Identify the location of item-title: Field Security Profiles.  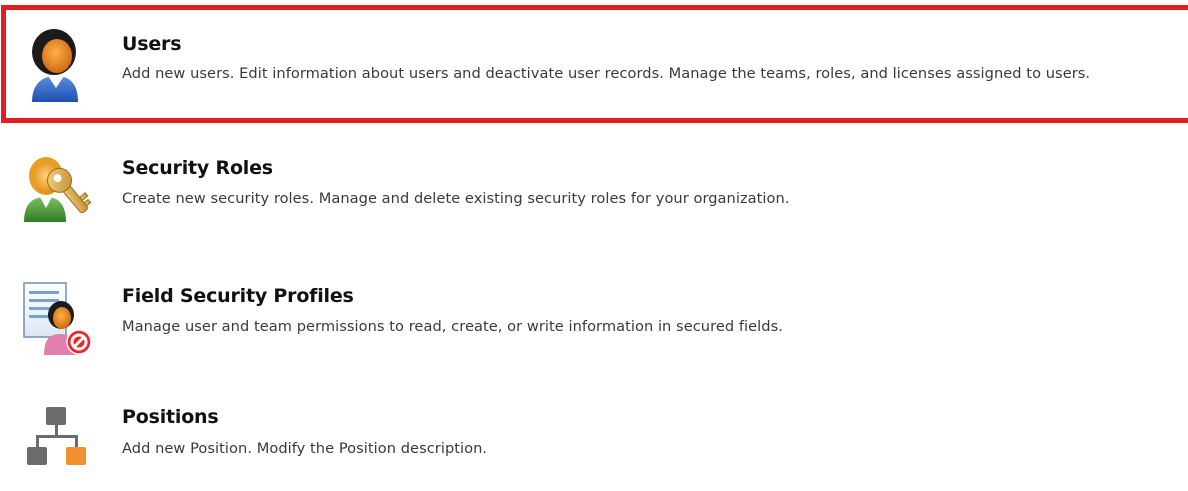
(238, 296).